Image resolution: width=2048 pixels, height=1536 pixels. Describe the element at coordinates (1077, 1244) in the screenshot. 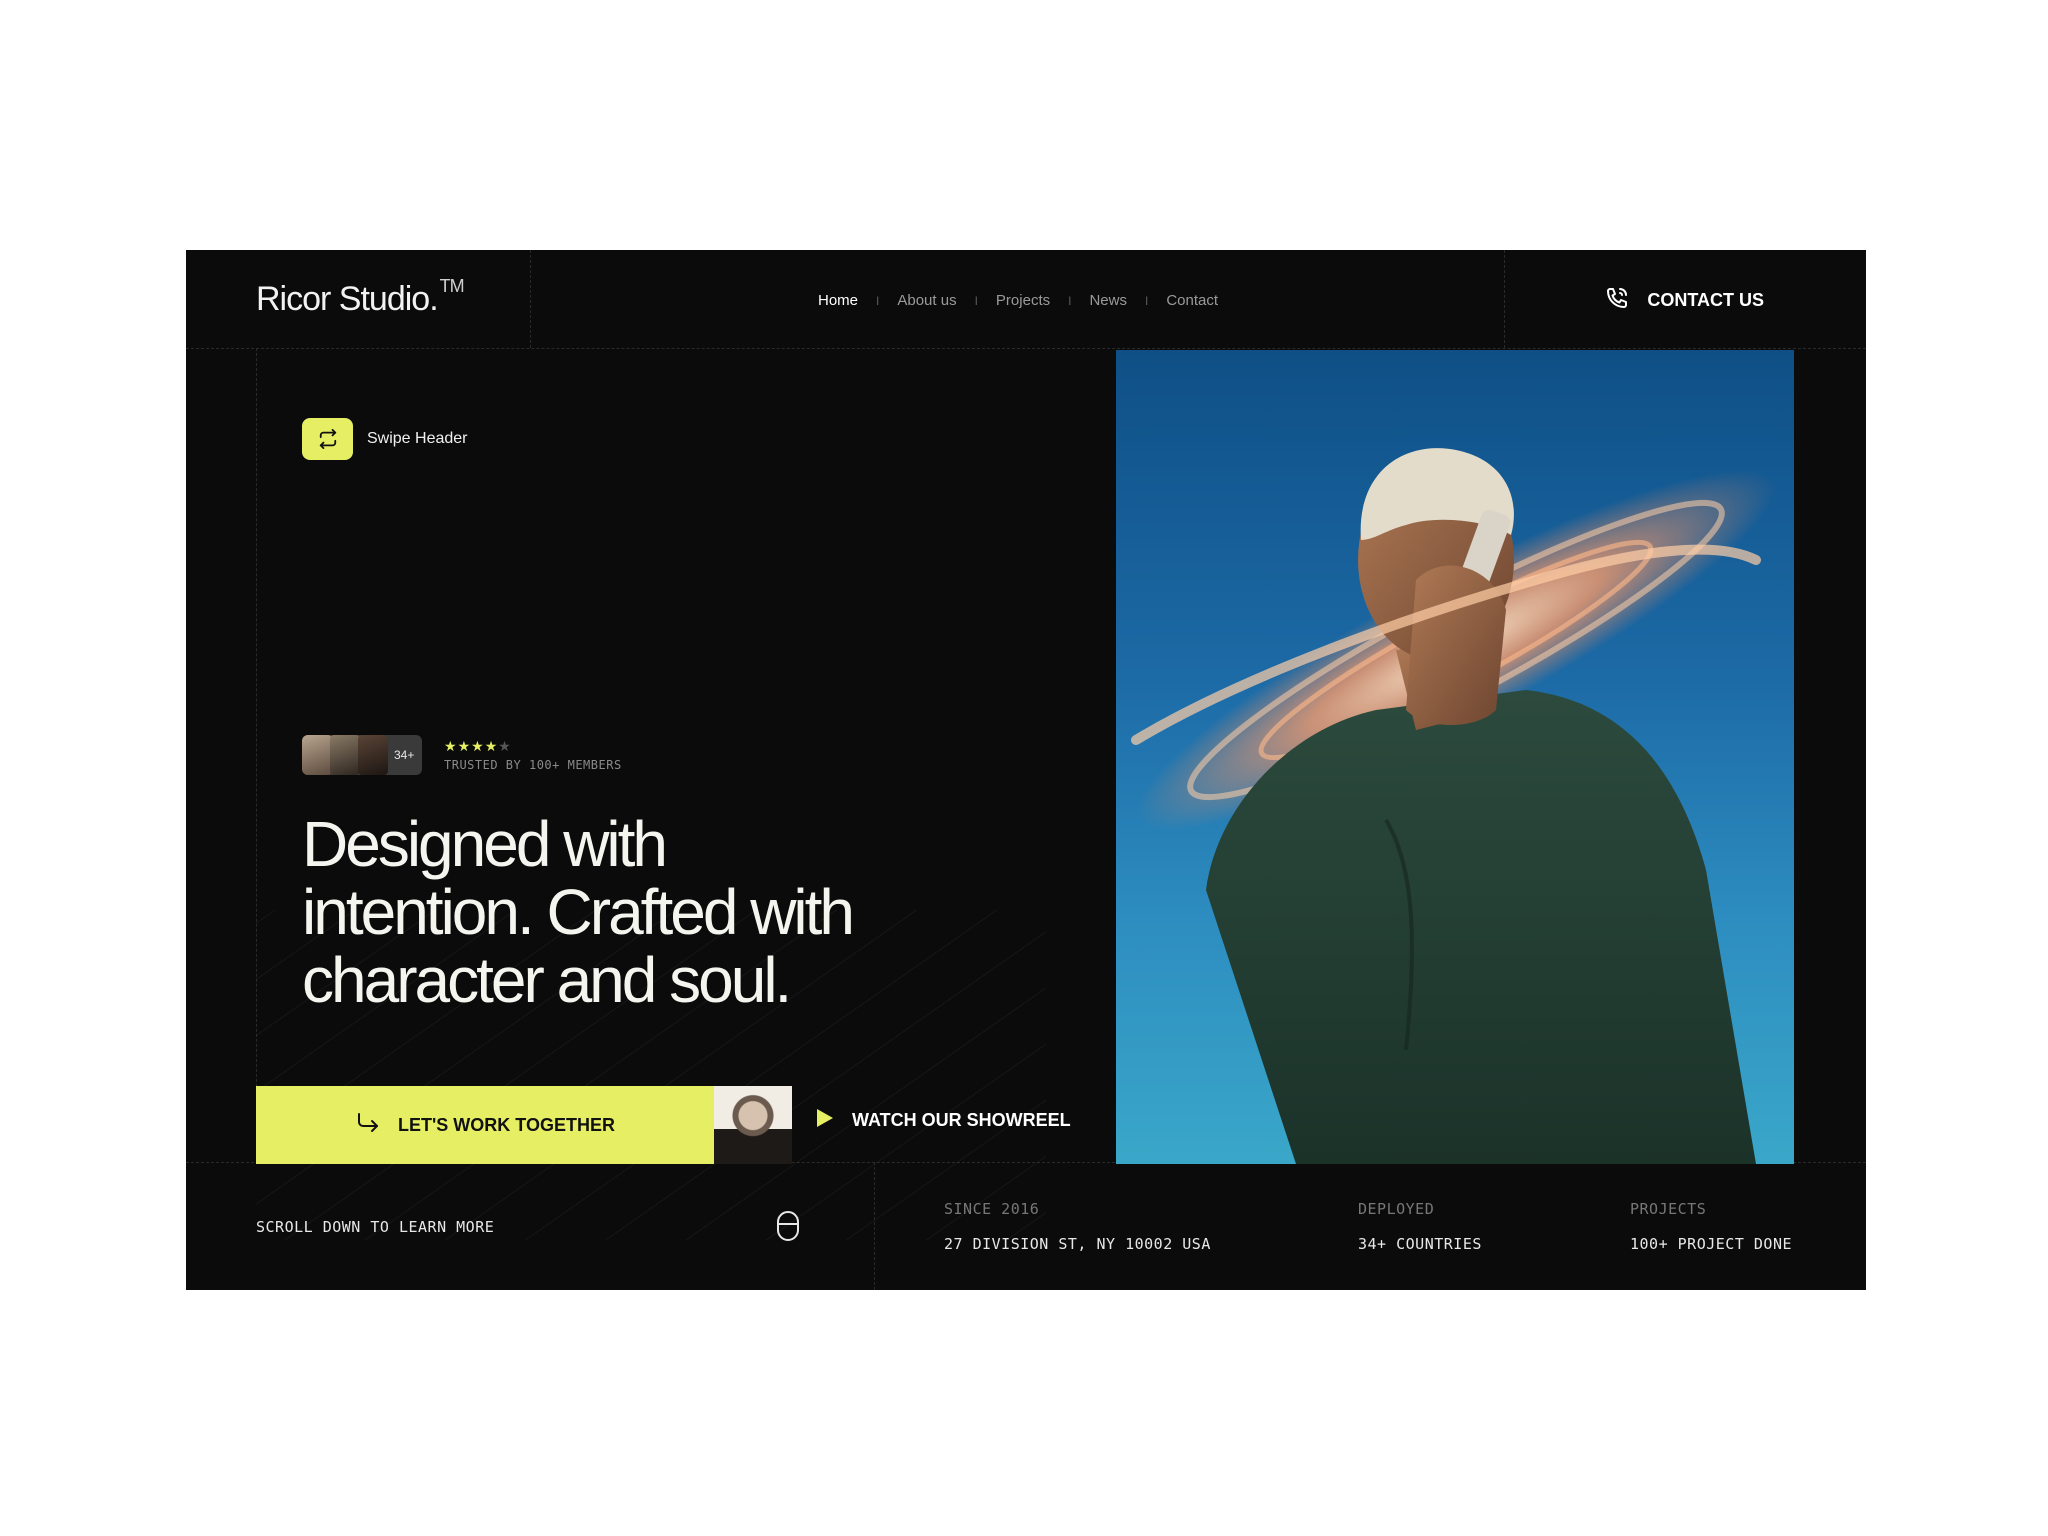

I see `stat-value-address: 27 DIVISION ST, NY 10002 USA` at that location.